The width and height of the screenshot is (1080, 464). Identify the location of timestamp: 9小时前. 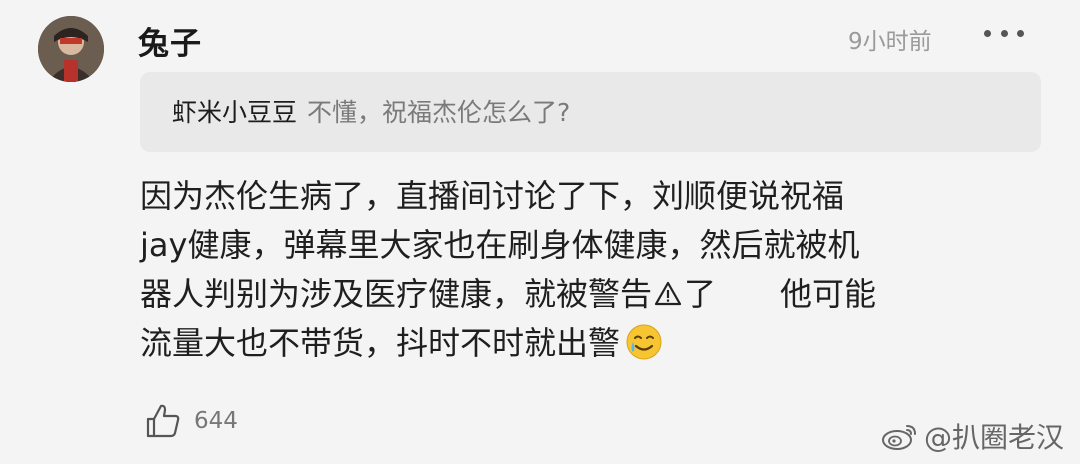
(890, 42).